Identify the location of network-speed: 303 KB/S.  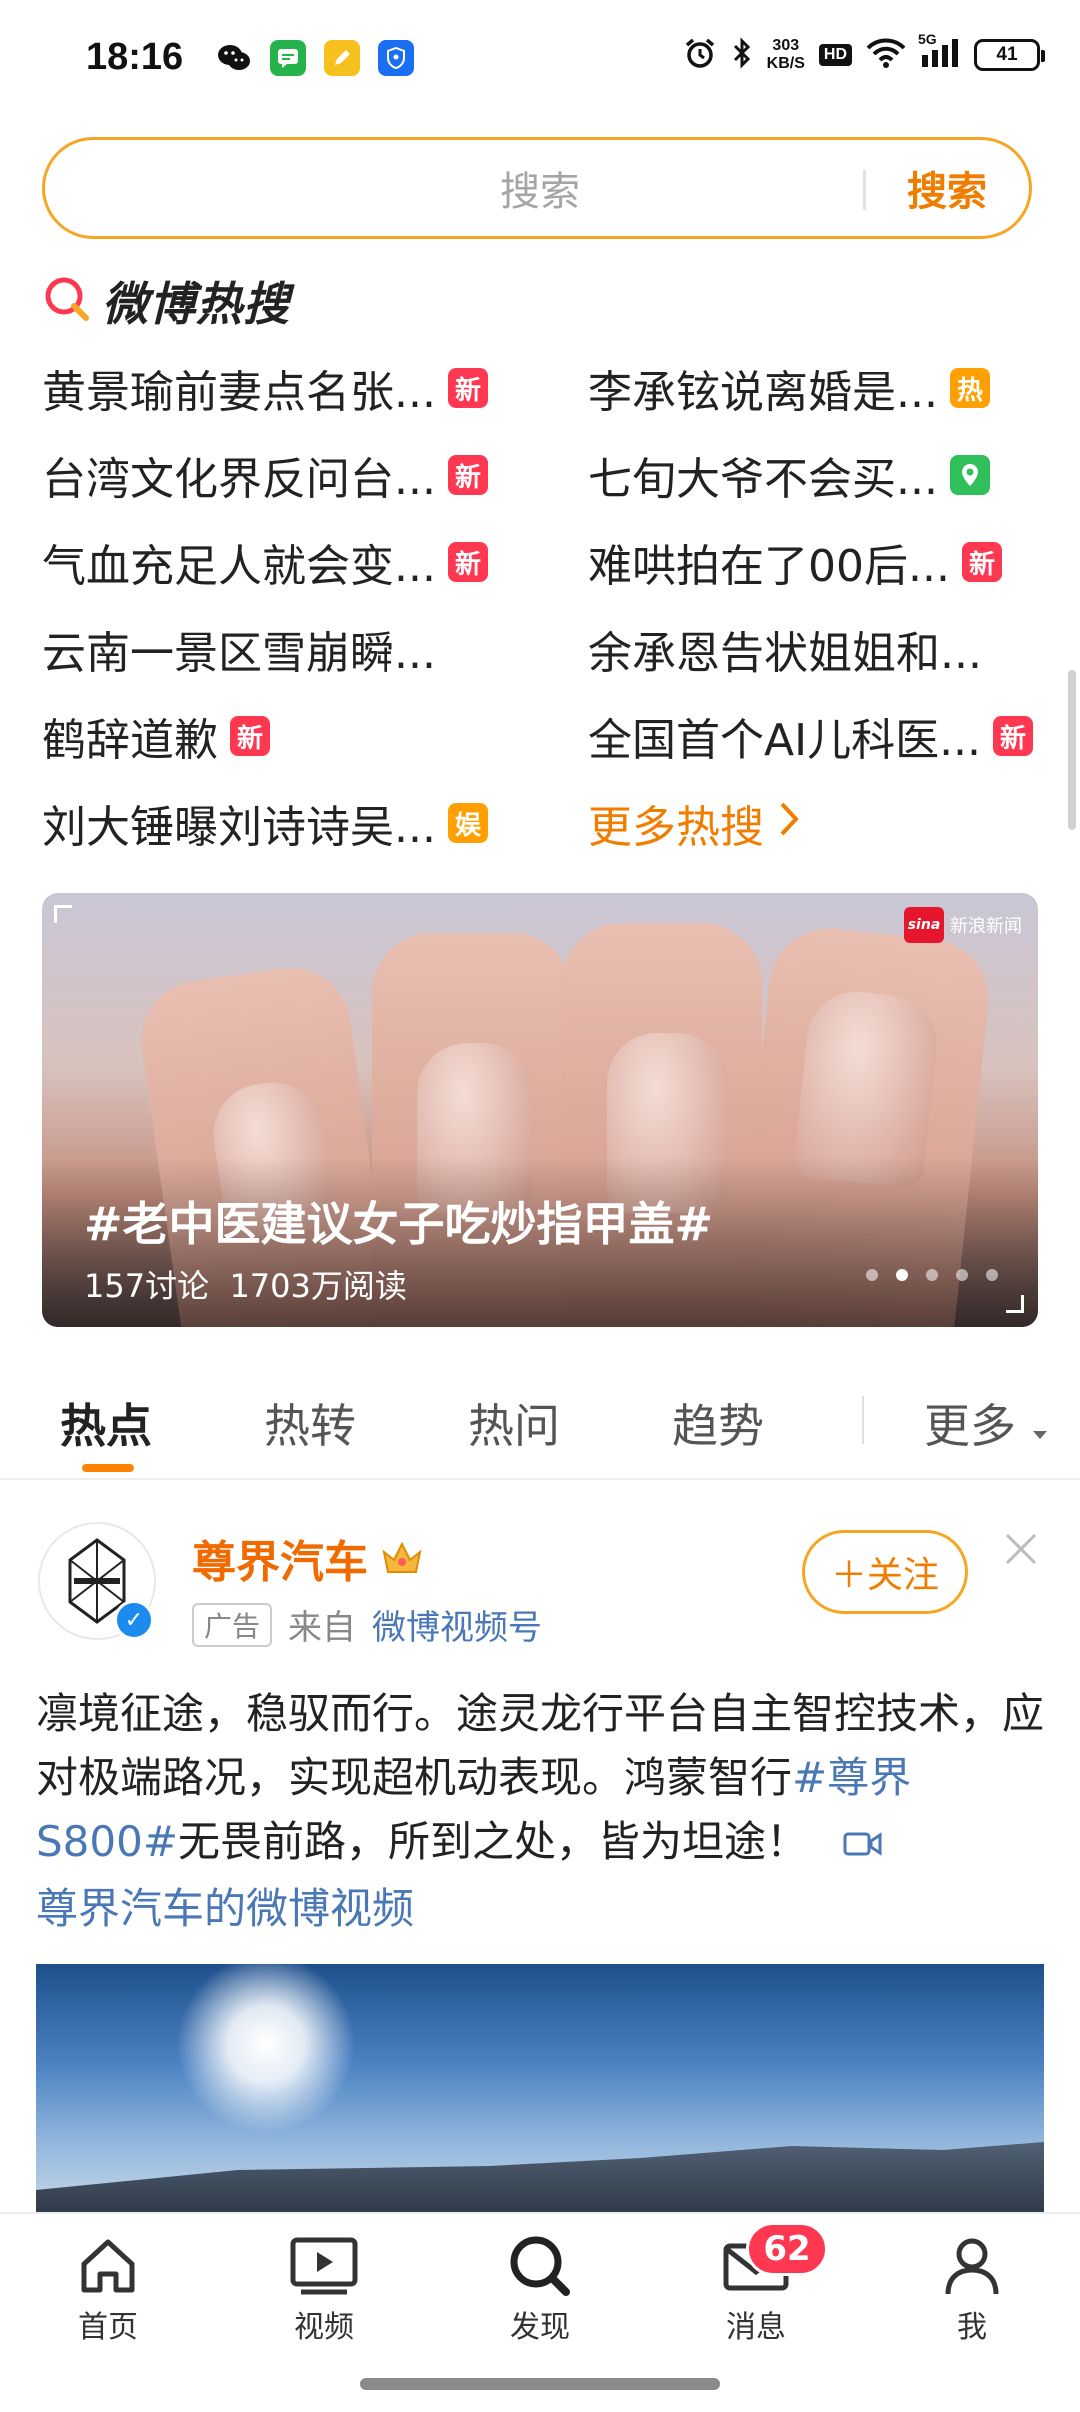
(785, 54).